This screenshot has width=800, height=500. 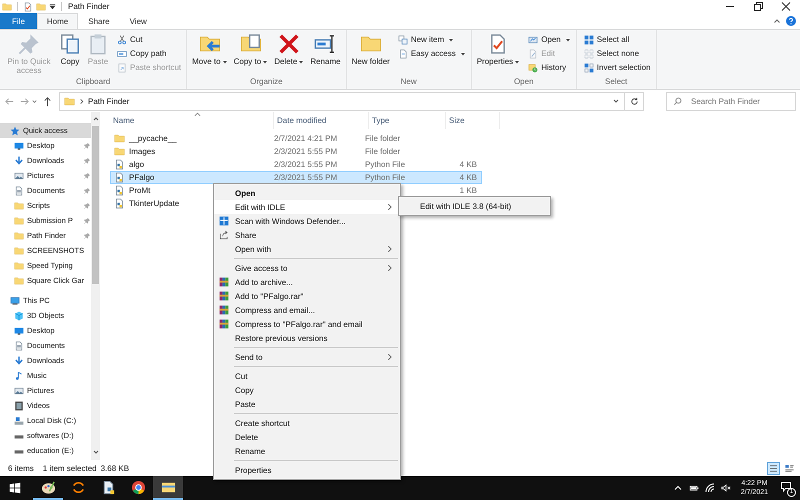 What do you see at coordinates (69, 468) in the screenshot?
I see `selection-count: 1 item selected` at bounding box center [69, 468].